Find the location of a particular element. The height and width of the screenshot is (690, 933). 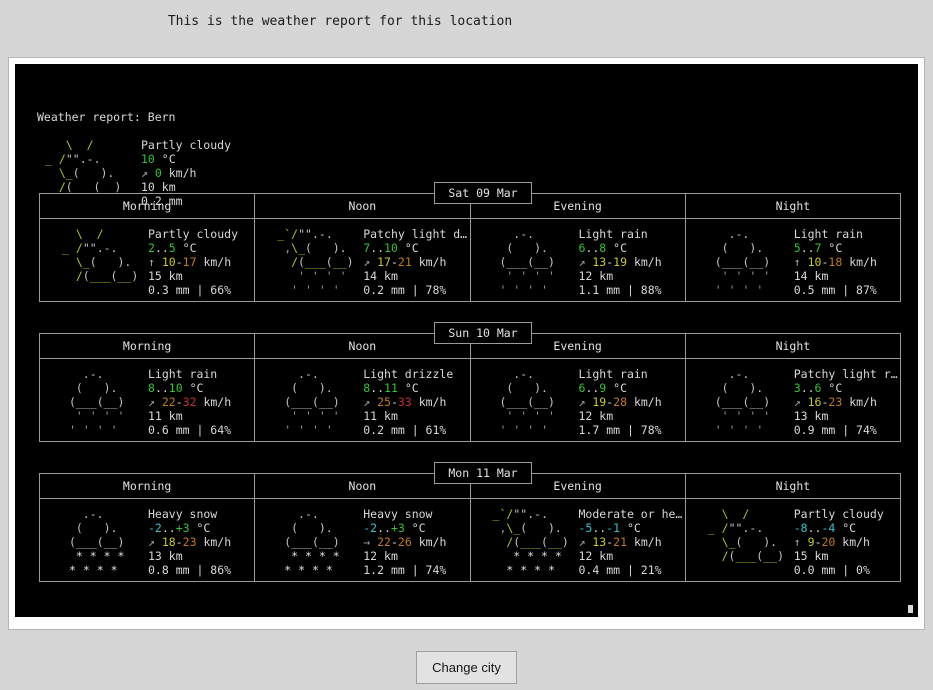

slot-temperature: 8..10 °C is located at coordinates (176, 388).